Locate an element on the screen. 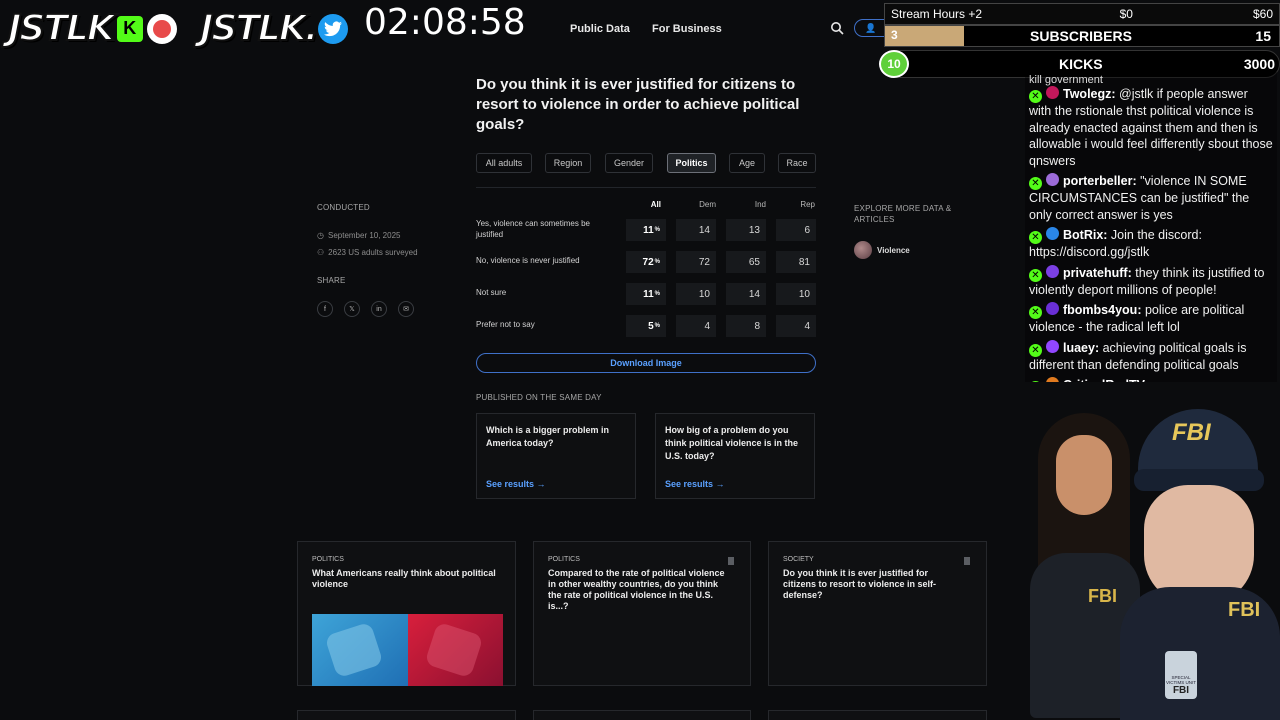 This screenshot has width=1280, height=720. subscribers-label: SUBSCRIBERS is located at coordinates (1081, 36).